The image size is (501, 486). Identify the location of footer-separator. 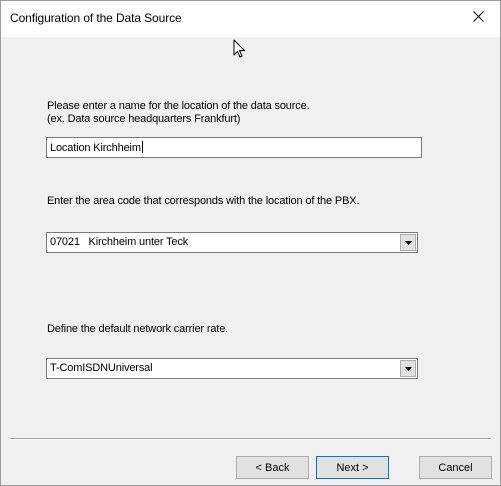
(250, 439).